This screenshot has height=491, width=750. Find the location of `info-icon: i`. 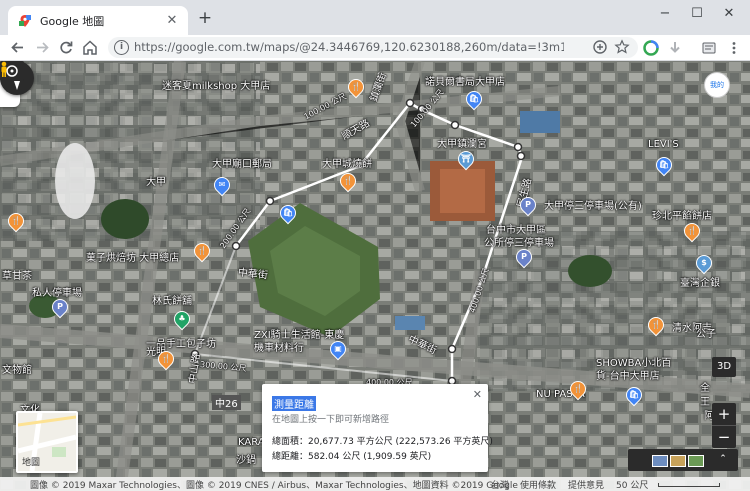

info-icon: i is located at coordinates (121, 47).